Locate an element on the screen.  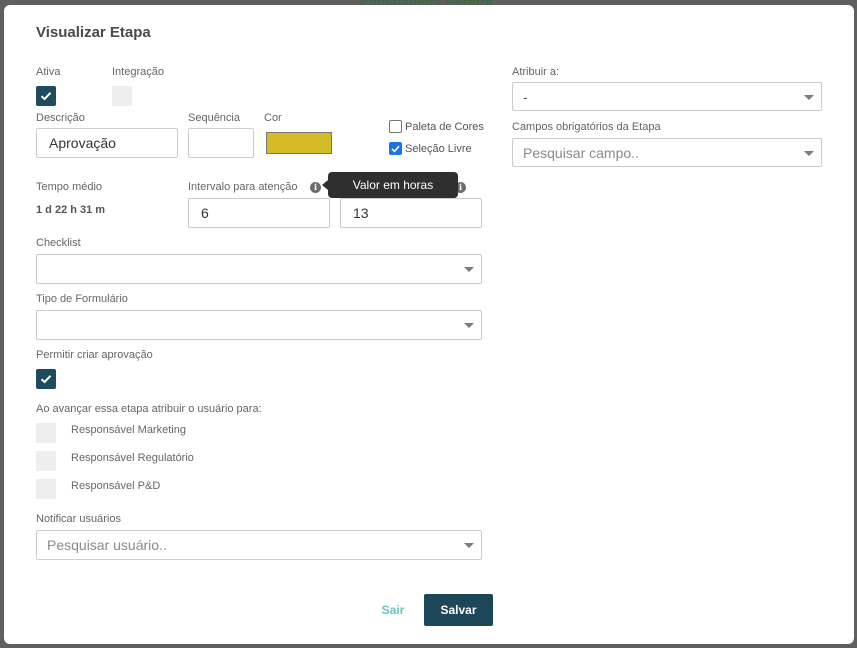
atribuir-a-label: Atribuir a: is located at coordinates (536, 72).